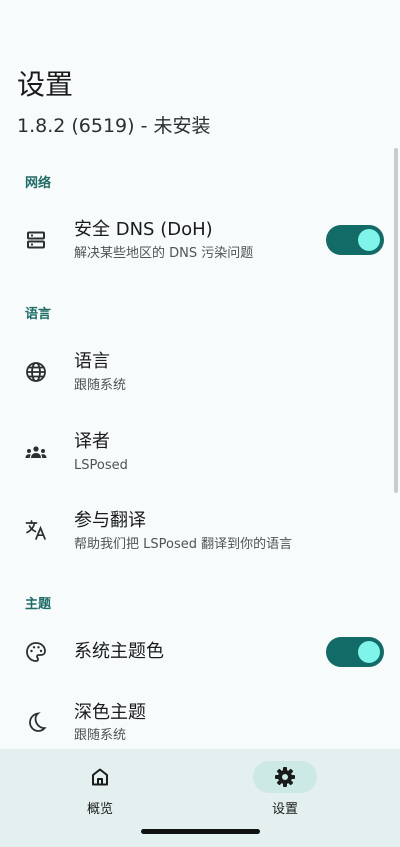  Describe the element at coordinates (200, 652) in the screenshot. I see `pref-system-theme-color: 系统主题色` at that location.